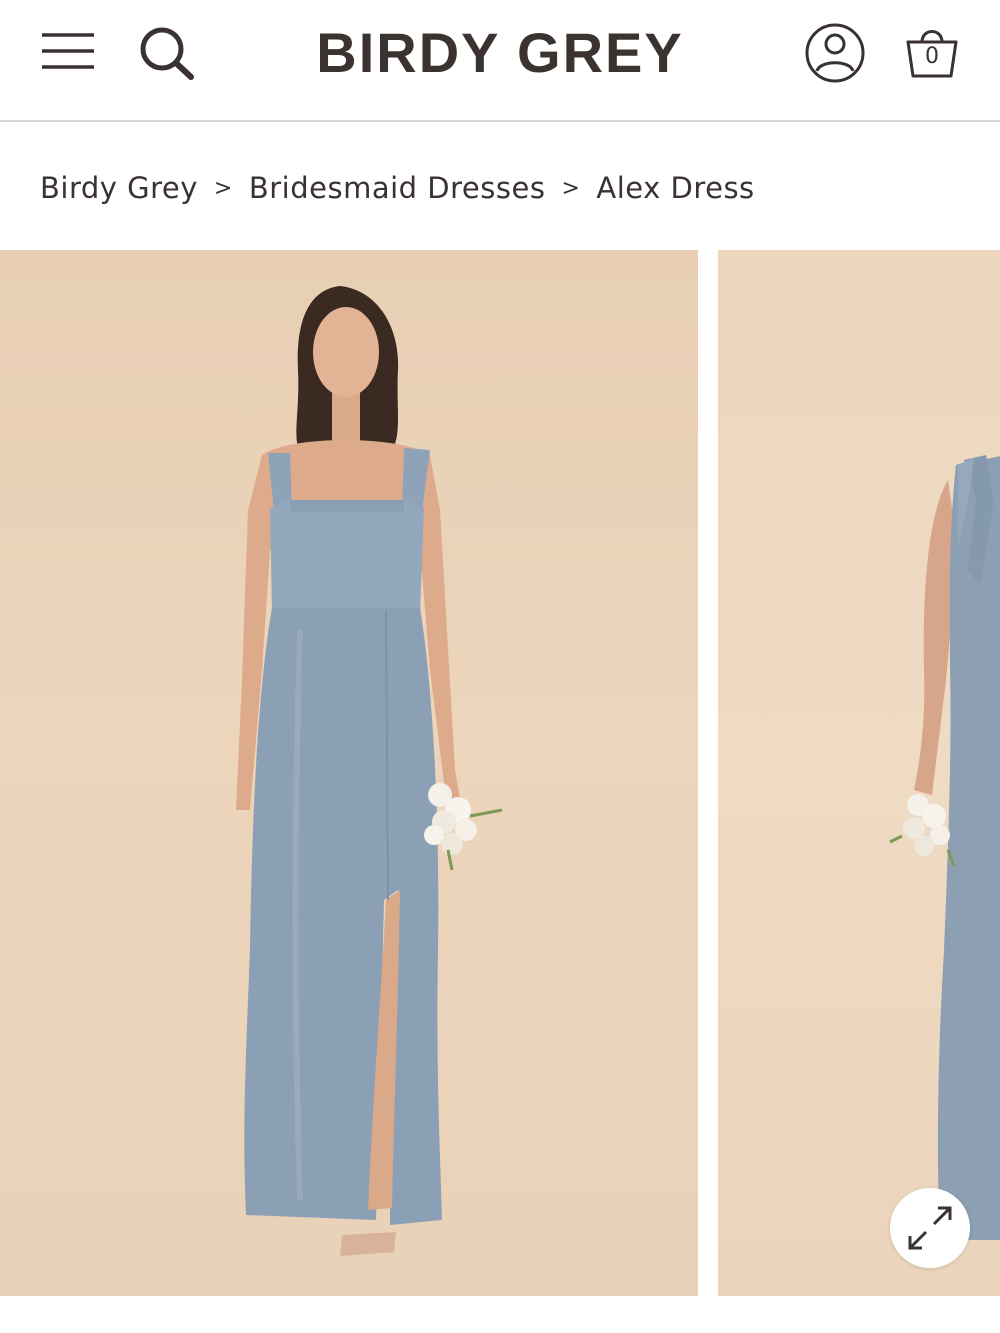  I want to click on breadcrumb-category: Bridesmaid Dresses, so click(397, 188).